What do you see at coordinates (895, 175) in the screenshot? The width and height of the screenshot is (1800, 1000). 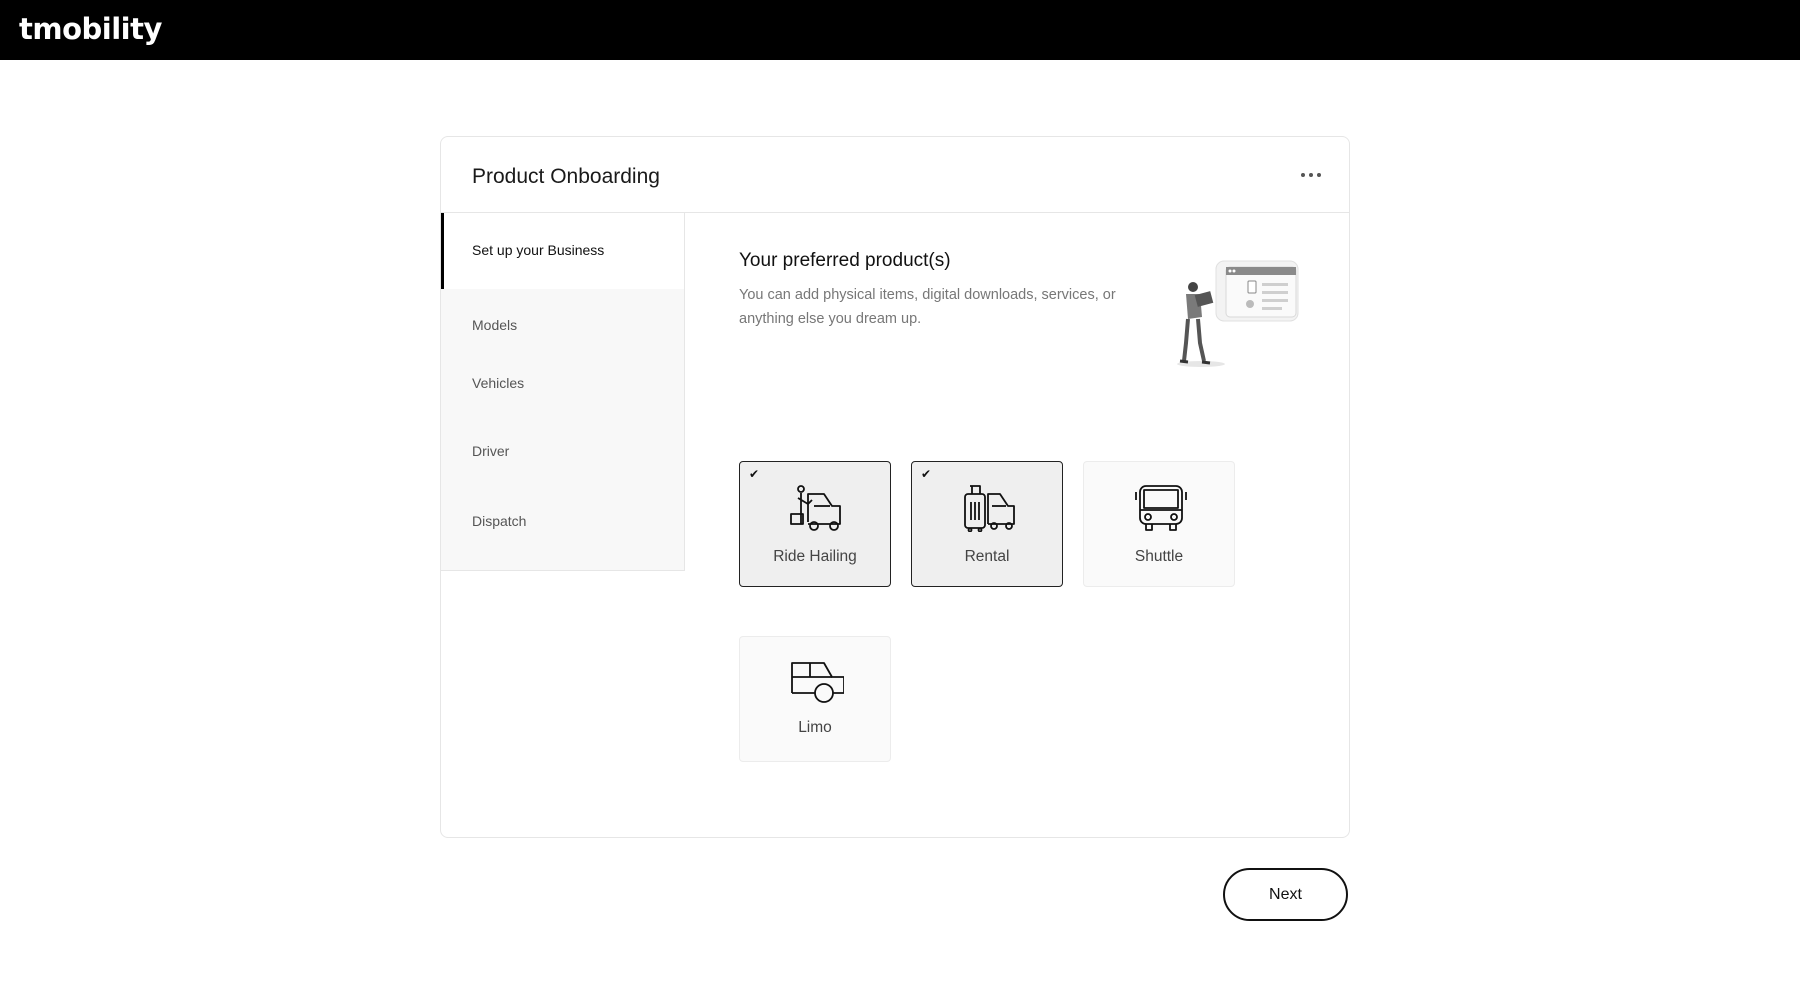 I see `card-header: Product Onboarding` at bounding box center [895, 175].